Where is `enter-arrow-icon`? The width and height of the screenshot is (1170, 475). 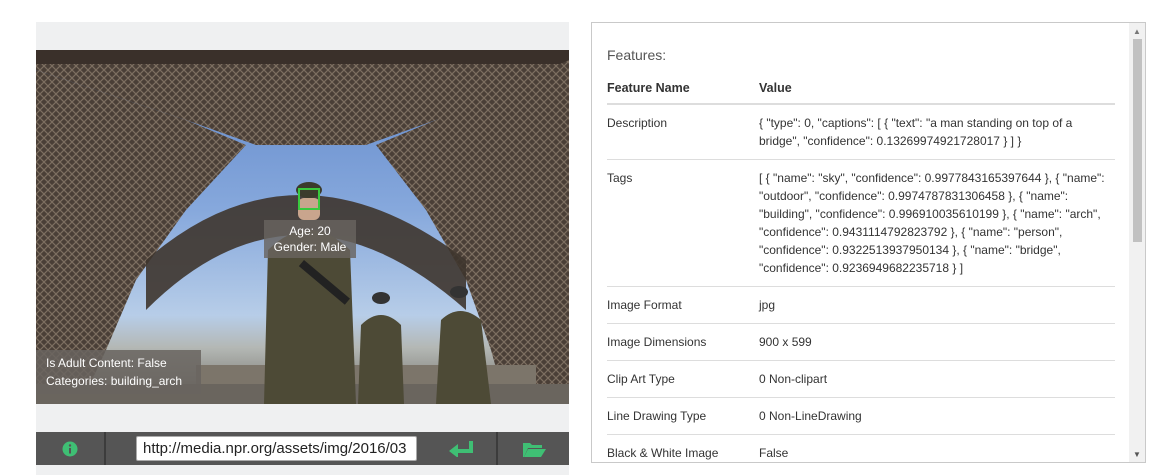
enter-arrow-icon is located at coordinates (461, 448).